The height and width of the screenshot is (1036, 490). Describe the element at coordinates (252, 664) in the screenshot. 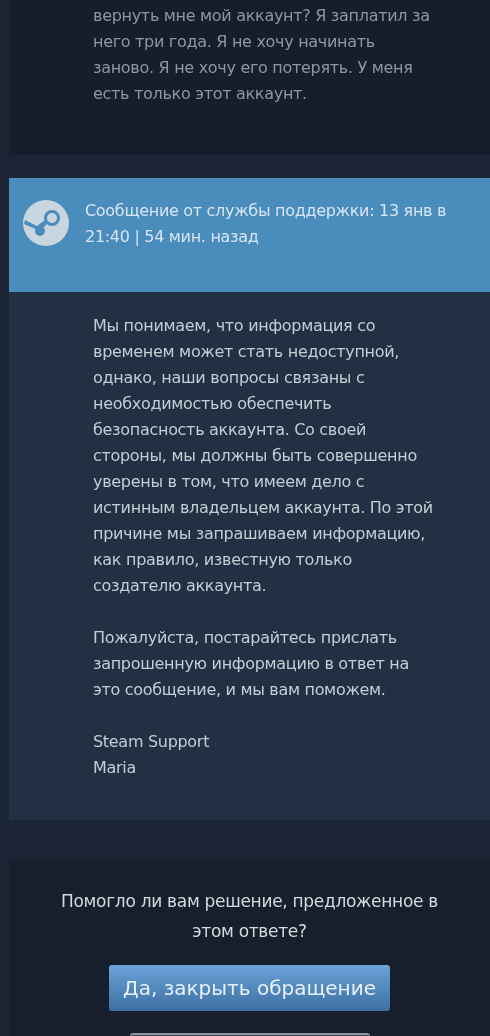

I see `message-text: Пожалуйста, постарайтесь прислать запрошенную информацию в ответ на это сообщение, и мы вам поможем.` at that location.